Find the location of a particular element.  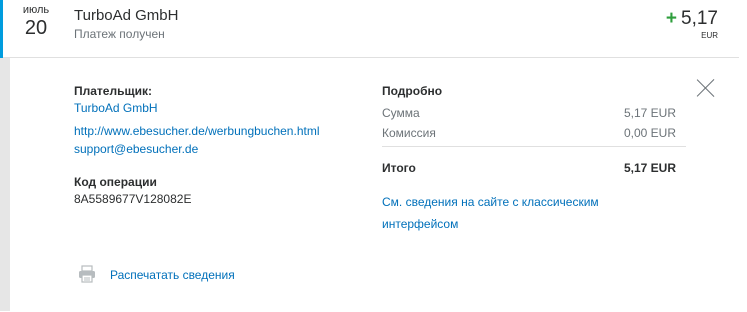

print-details-link: Распечатать сведения is located at coordinates (172, 275).